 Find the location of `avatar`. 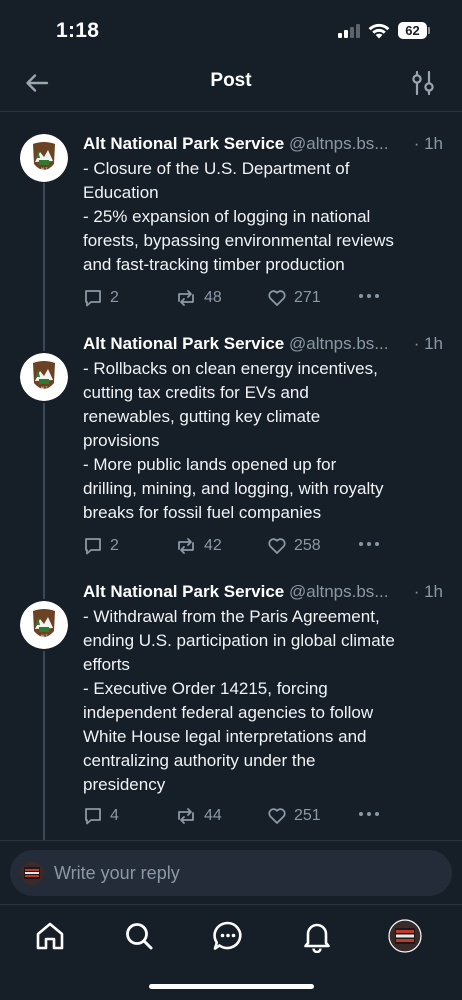

avatar is located at coordinates (32, 873).